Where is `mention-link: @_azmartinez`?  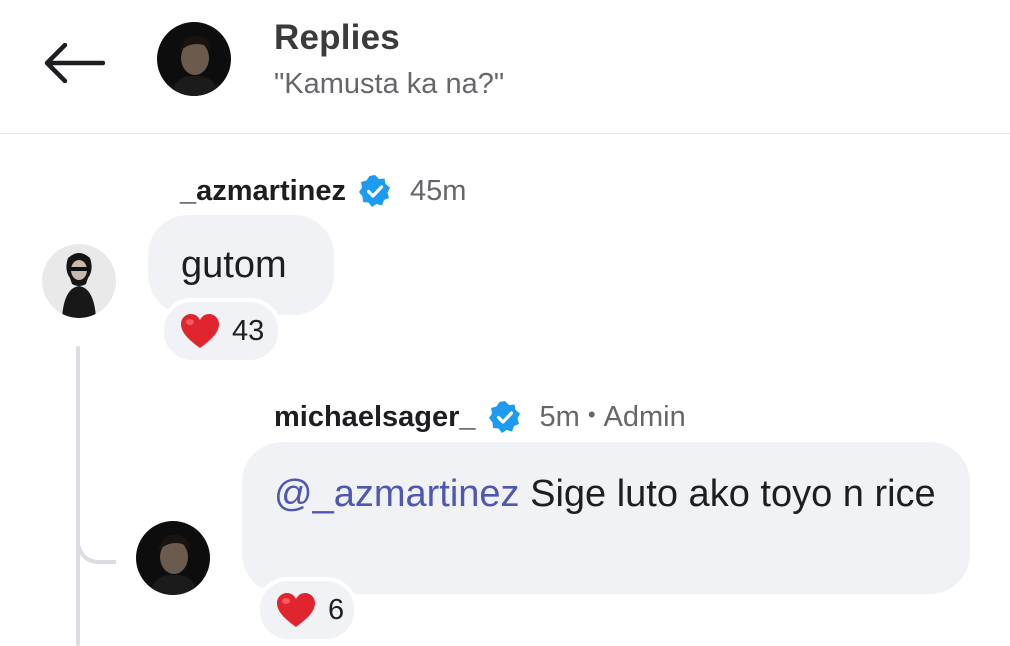
mention-link: @_azmartinez is located at coordinates (397, 494).